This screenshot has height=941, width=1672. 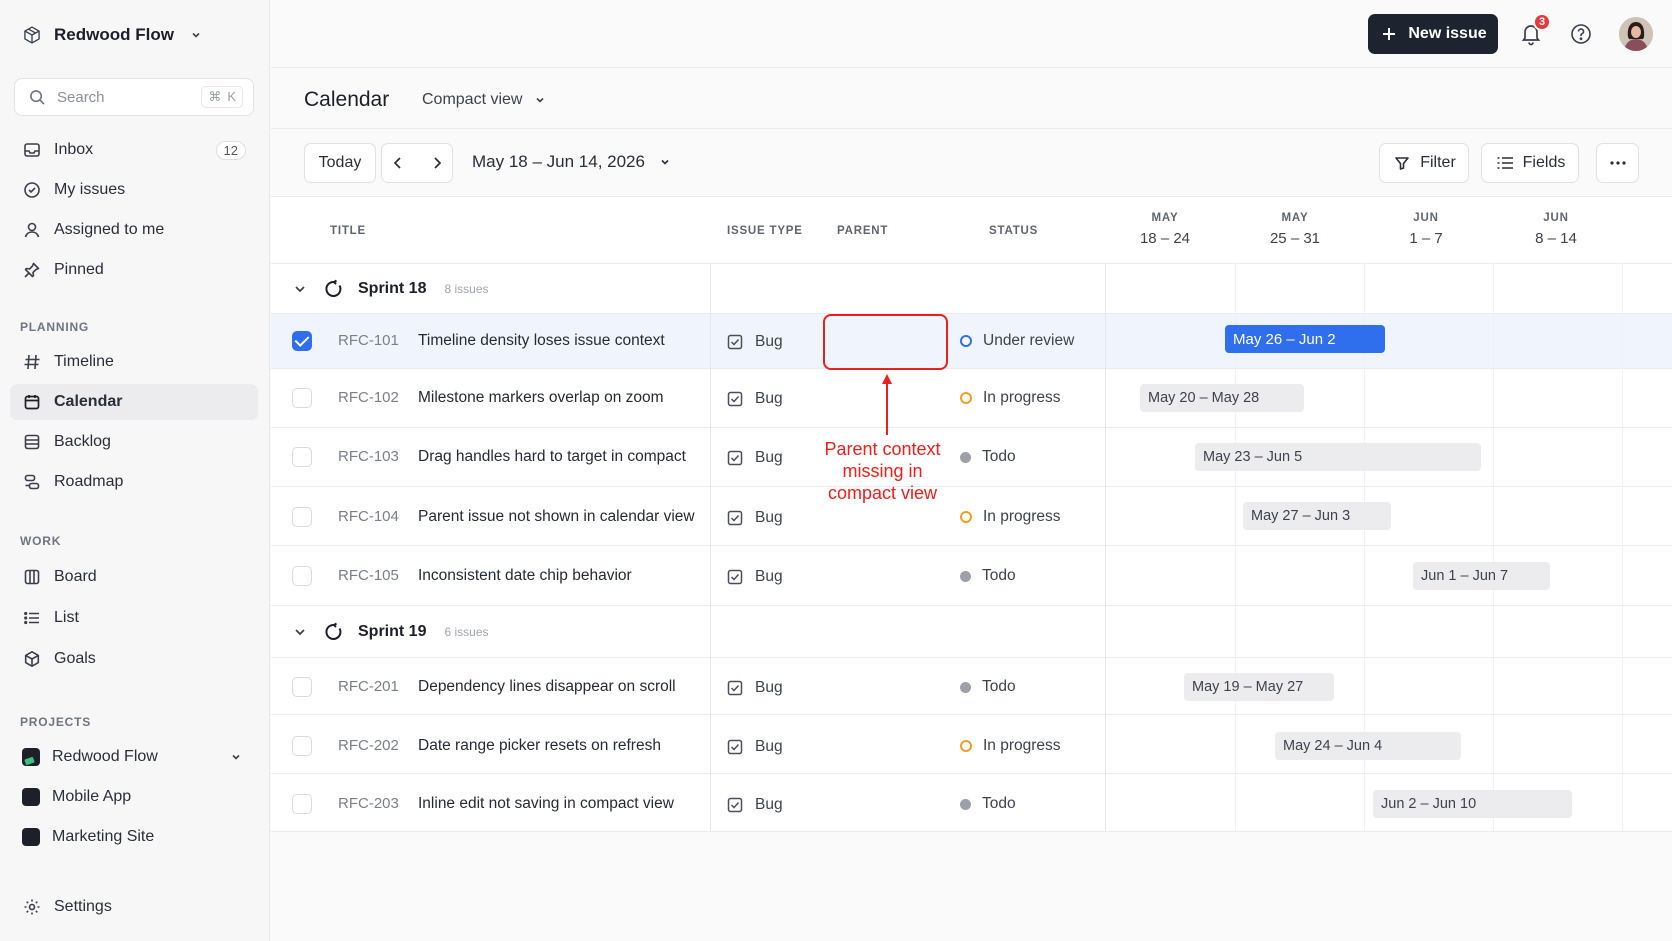 What do you see at coordinates (541, 398) in the screenshot?
I see `issue-title: Milestone markers overlap on zoom` at bounding box center [541, 398].